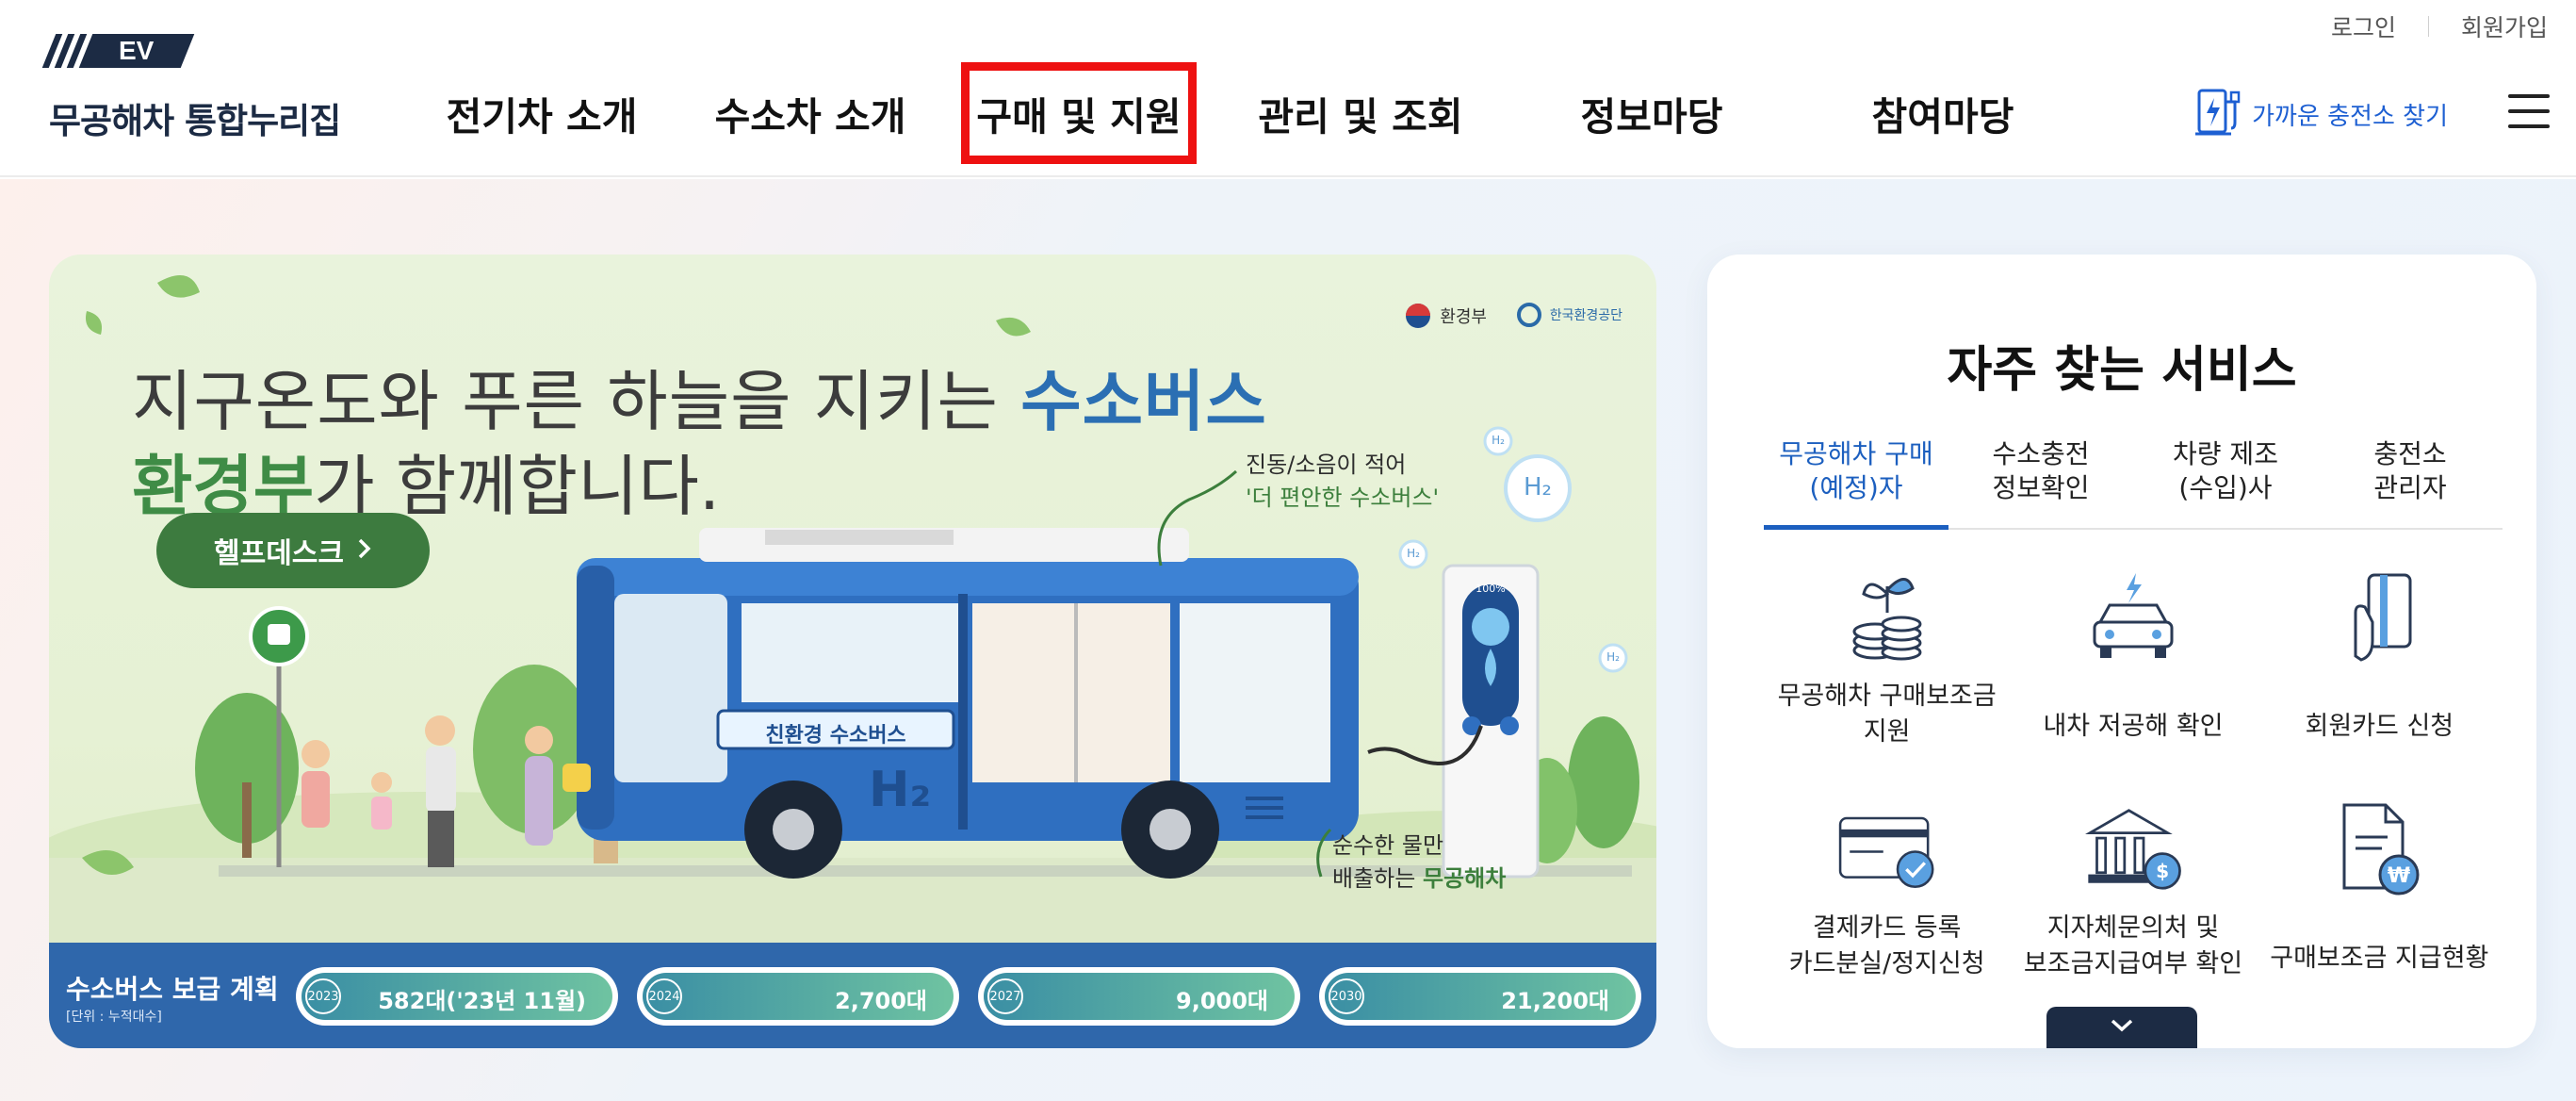 The width and height of the screenshot is (2576, 1101). What do you see at coordinates (1490, 589) in the screenshot?
I see `charger-level: 100%` at bounding box center [1490, 589].